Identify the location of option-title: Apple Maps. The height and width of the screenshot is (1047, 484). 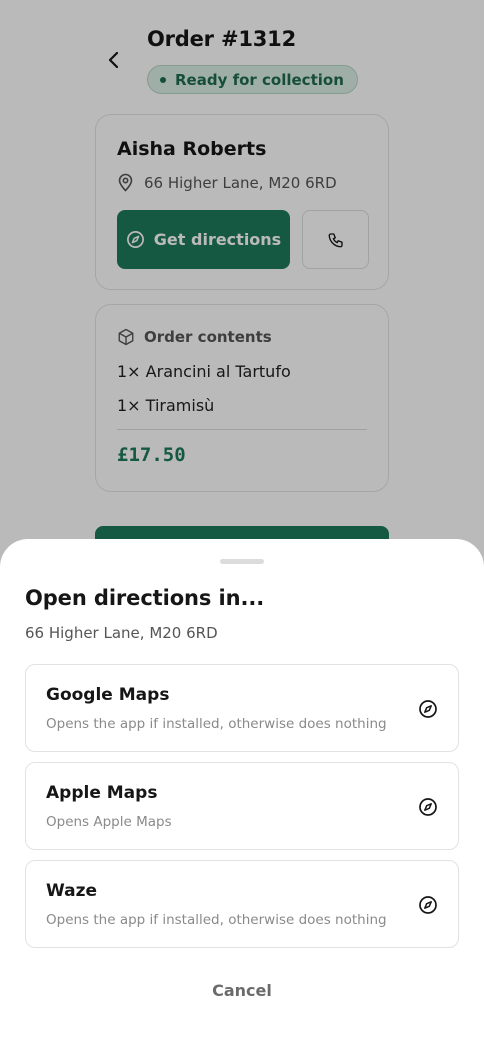
(102, 793).